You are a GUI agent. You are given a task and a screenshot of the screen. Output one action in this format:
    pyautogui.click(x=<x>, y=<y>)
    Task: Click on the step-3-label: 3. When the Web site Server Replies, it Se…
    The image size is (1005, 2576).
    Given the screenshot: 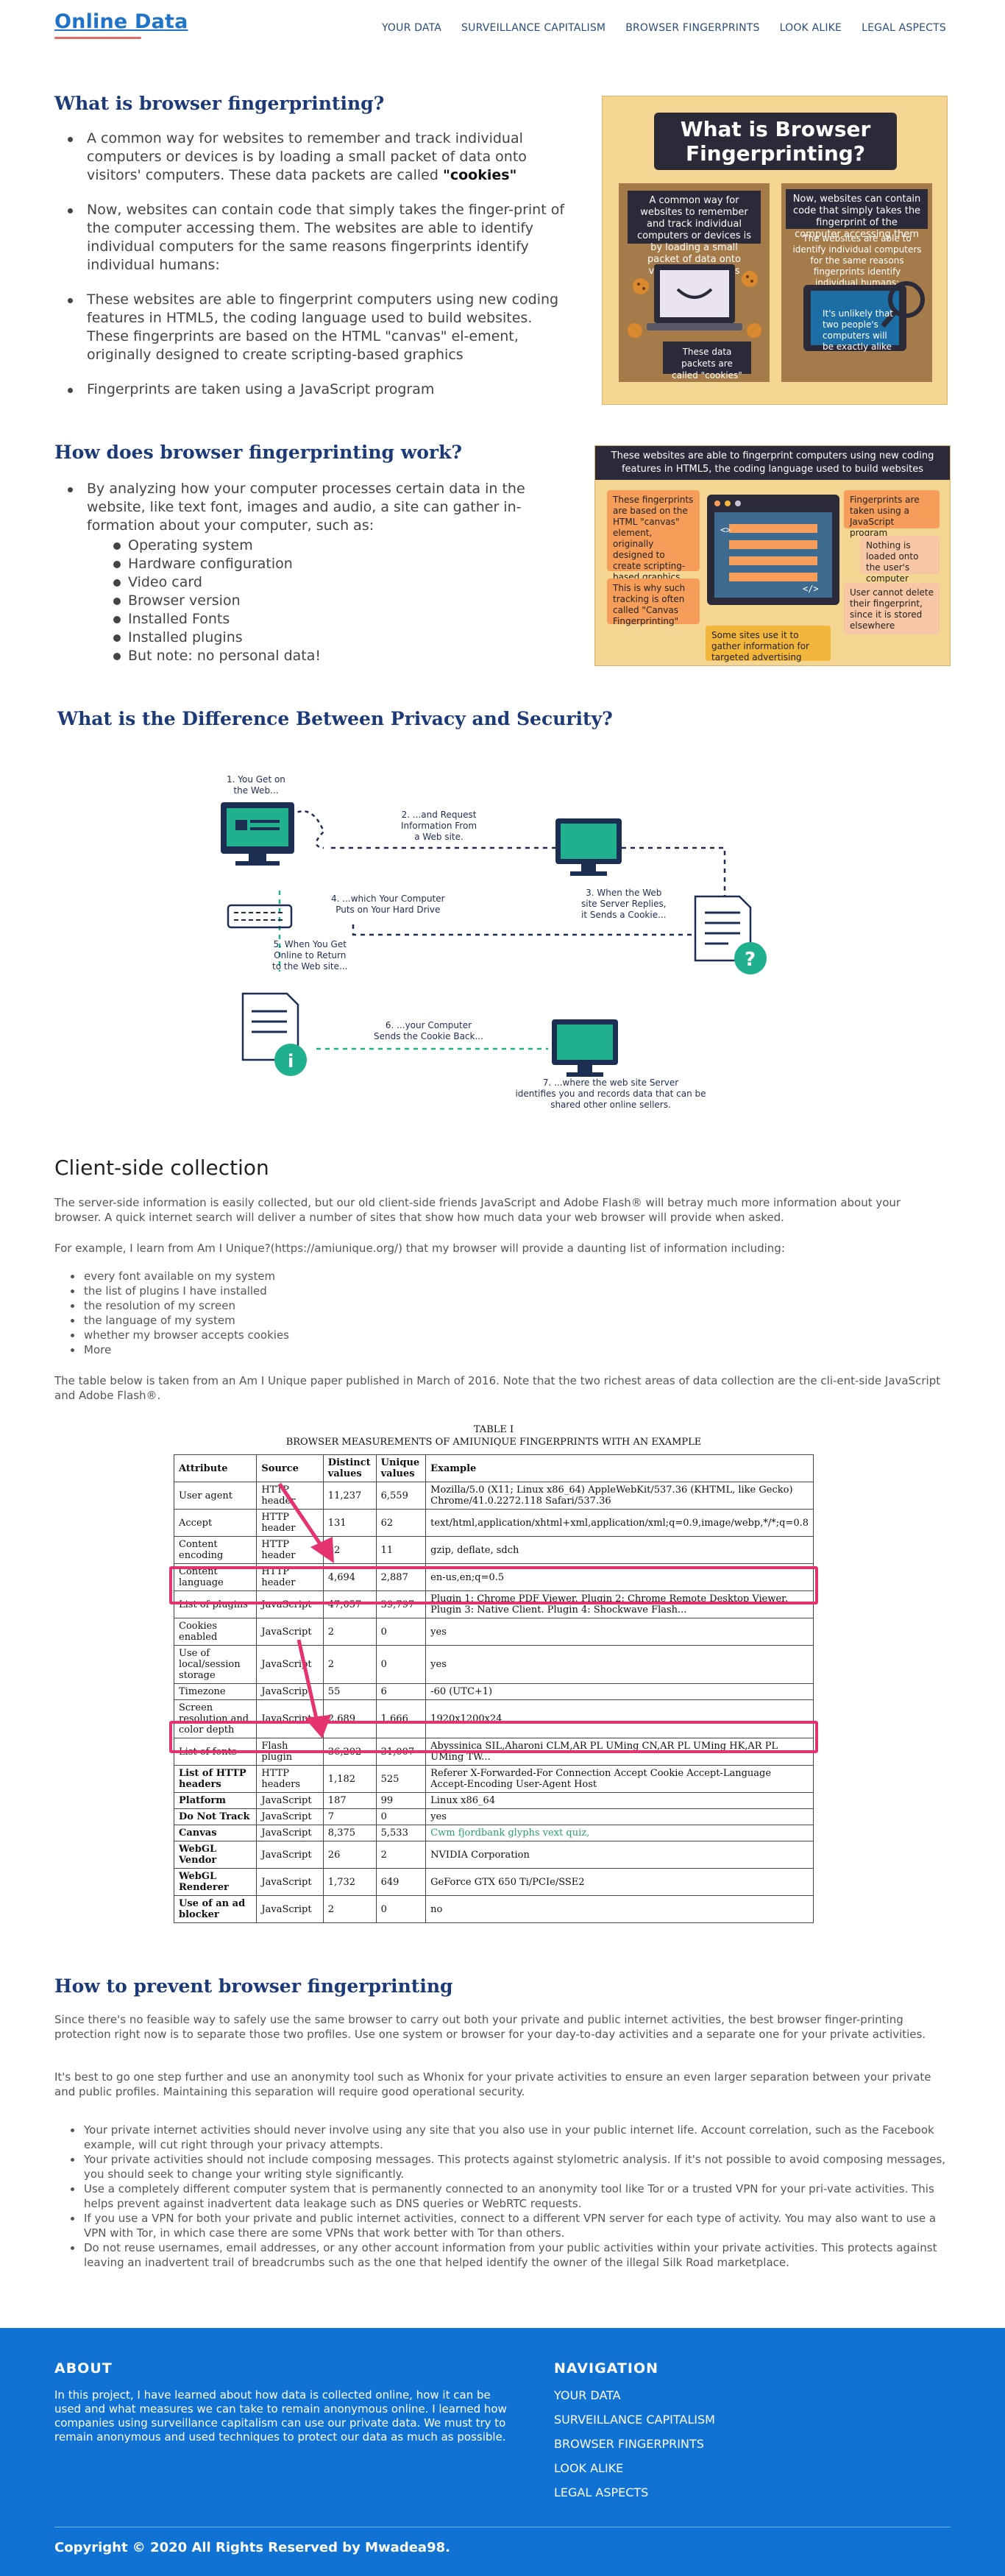 What is the action you would take?
    pyautogui.click(x=624, y=905)
    